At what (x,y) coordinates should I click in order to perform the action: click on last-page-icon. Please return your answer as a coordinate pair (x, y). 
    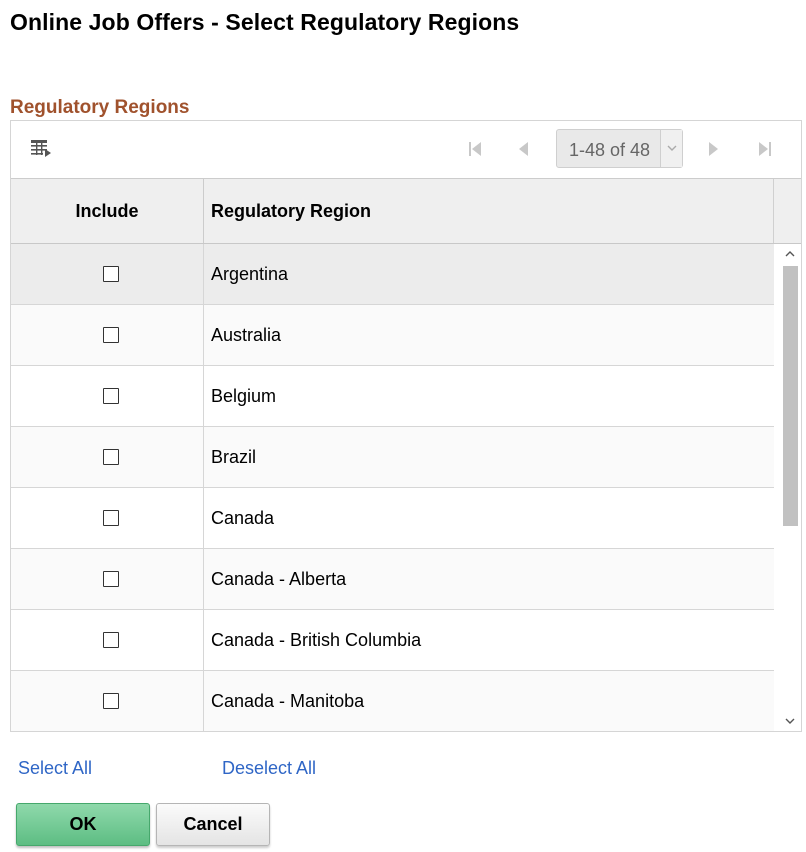
    Looking at the image, I should click on (765, 149).